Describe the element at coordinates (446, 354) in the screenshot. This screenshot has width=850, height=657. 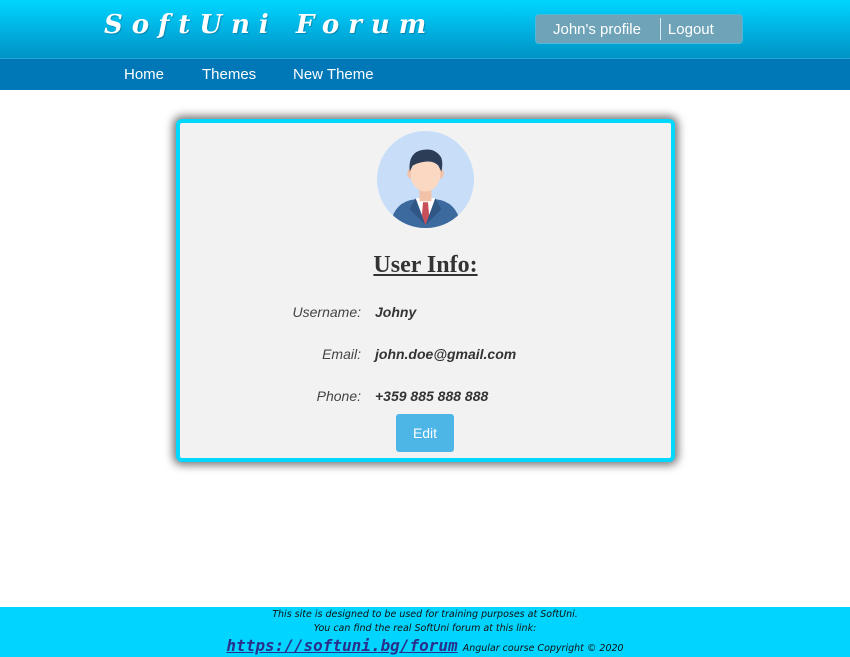
I see `email-value: john.doe@gmail.com` at that location.